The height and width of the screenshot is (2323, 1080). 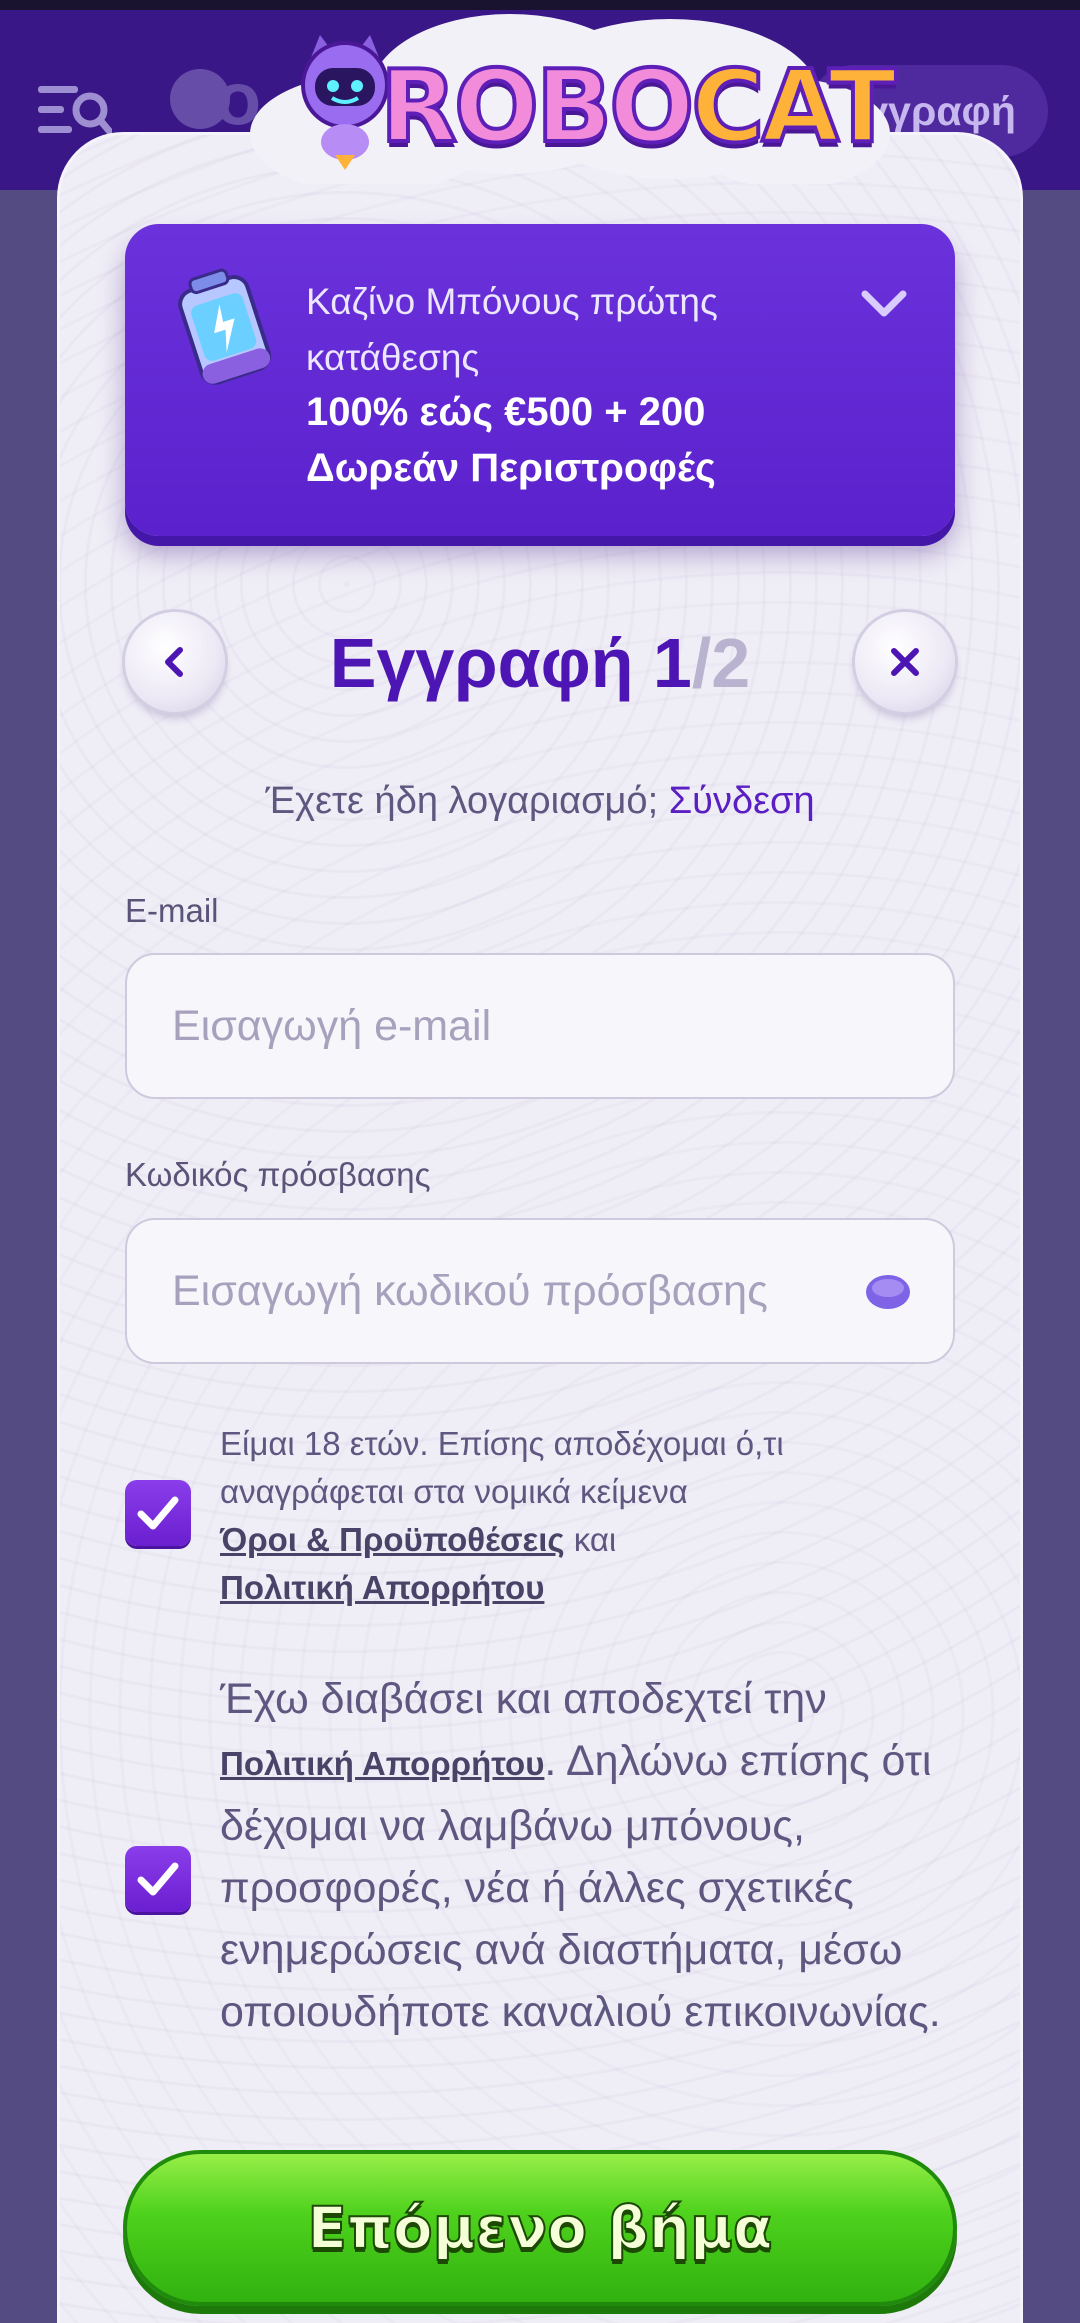 What do you see at coordinates (511, 440) in the screenshot?
I see `bonus-title: 100% εώς €500 + 200 Δωρεάν Περιστροφές` at bounding box center [511, 440].